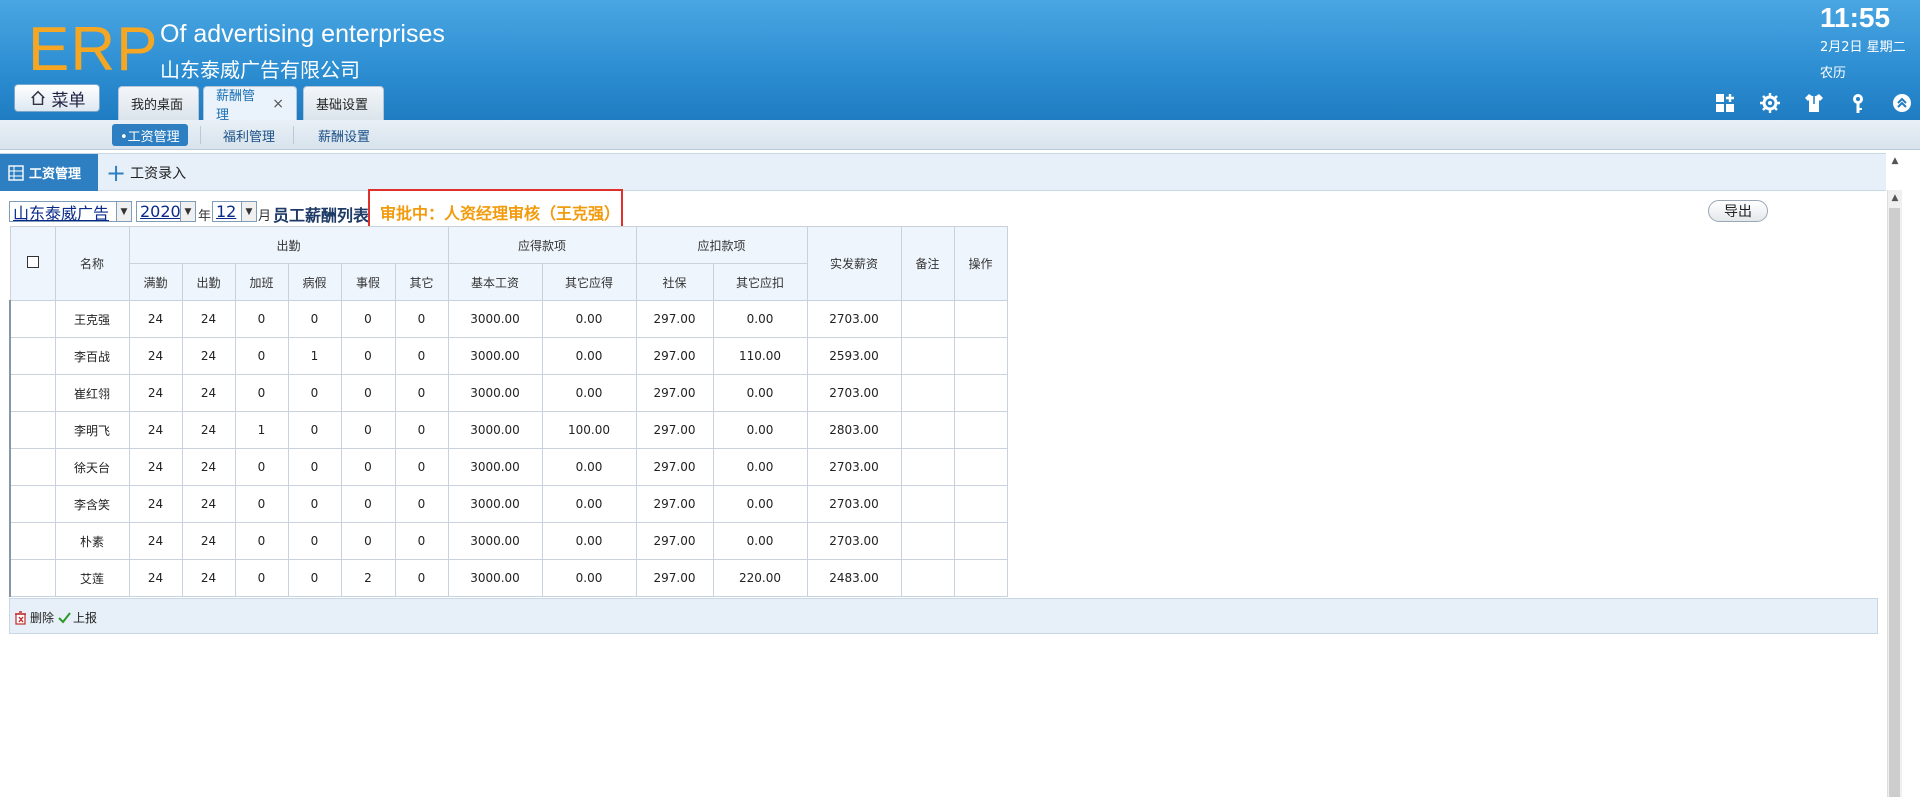 Image resolution: width=1920 pixels, height=797 pixels. I want to click on salary-entry-label: 工资录入, so click(158, 173).